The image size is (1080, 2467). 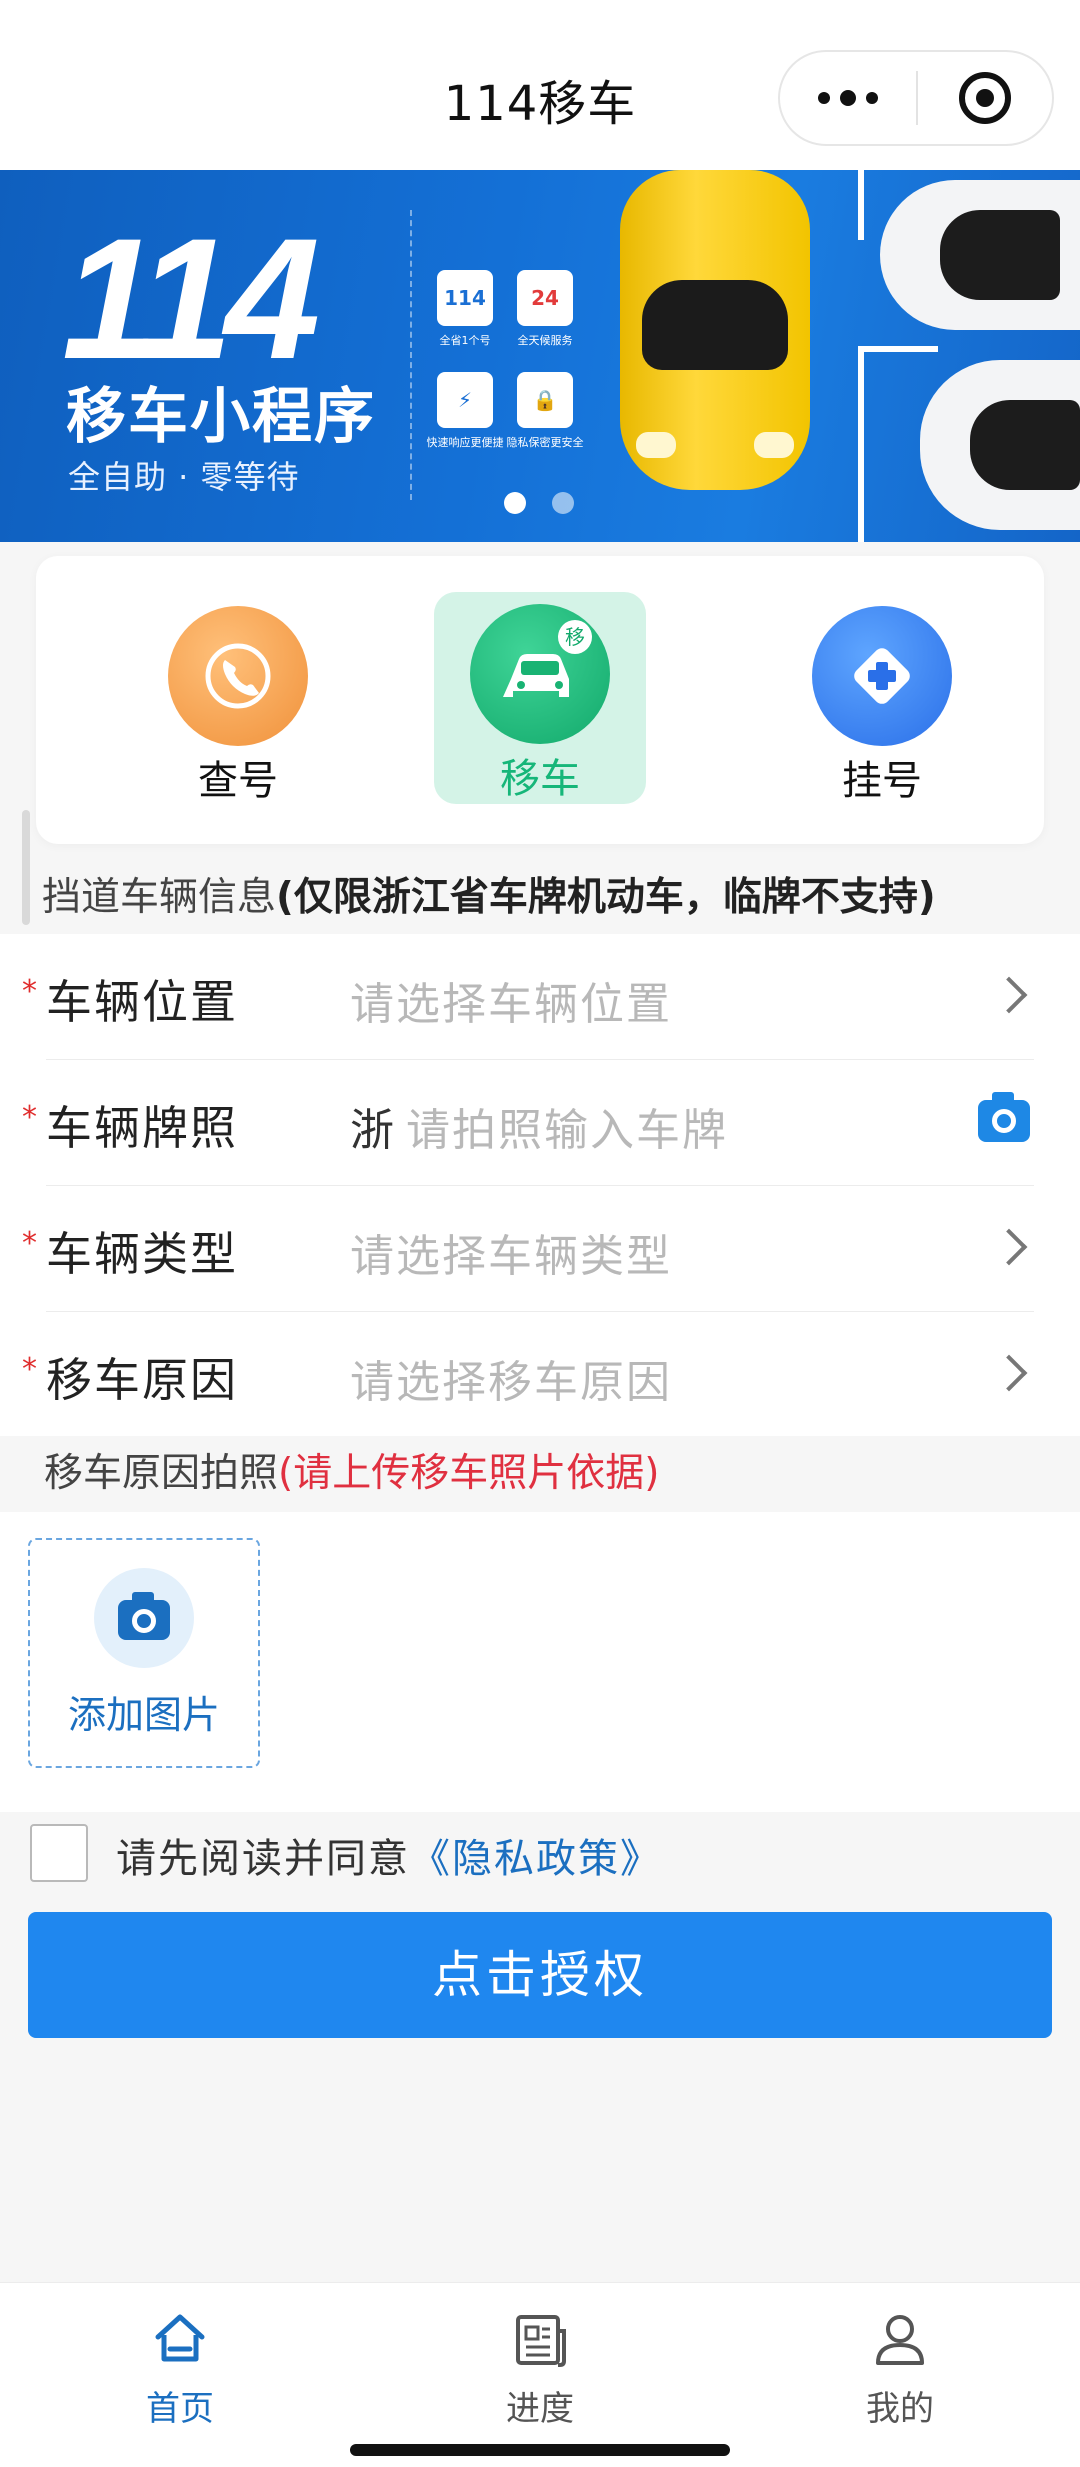 I want to click on service-card: 查号 移 移车 挂号, so click(x=540, y=700).